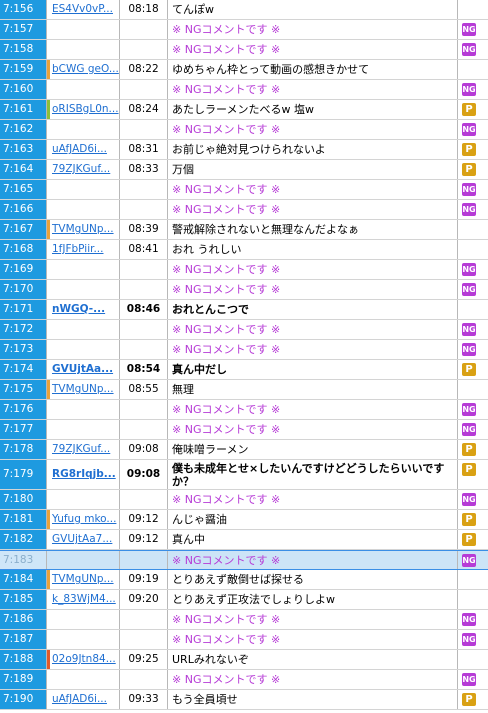 This screenshot has height=713, width=488. I want to click on comment-time: 08:54, so click(144, 369).